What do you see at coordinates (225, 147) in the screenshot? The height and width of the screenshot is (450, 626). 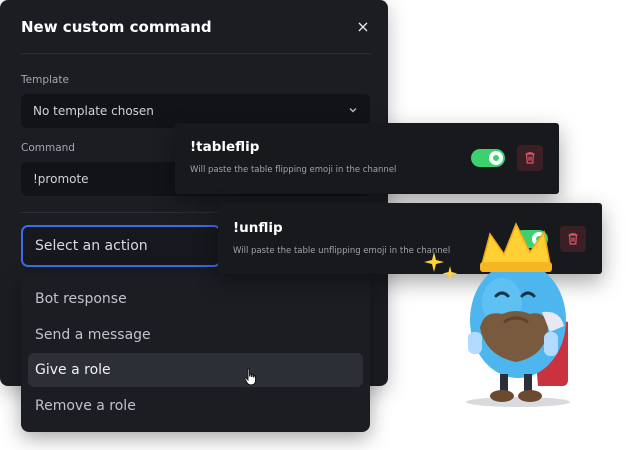 I see `command-name: !tableflip` at bounding box center [225, 147].